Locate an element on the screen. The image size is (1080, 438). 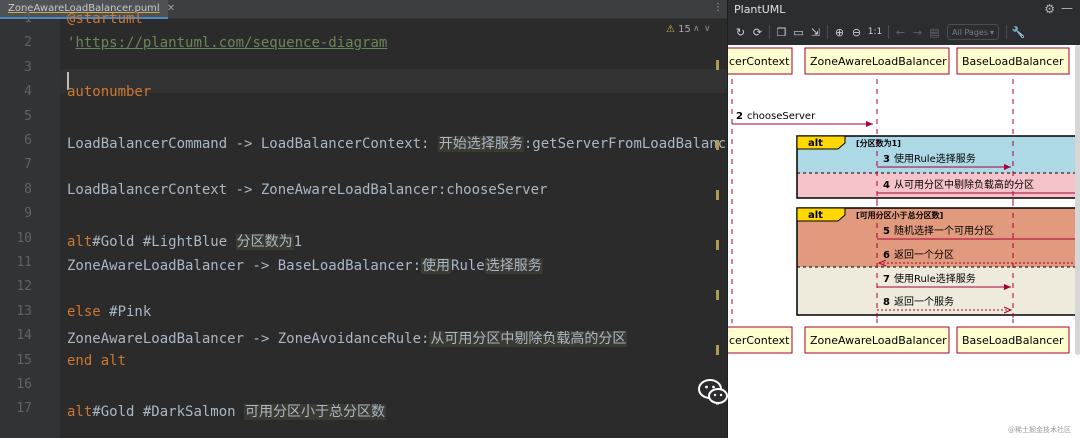
line-number: 6 is located at coordinates (28, 140).